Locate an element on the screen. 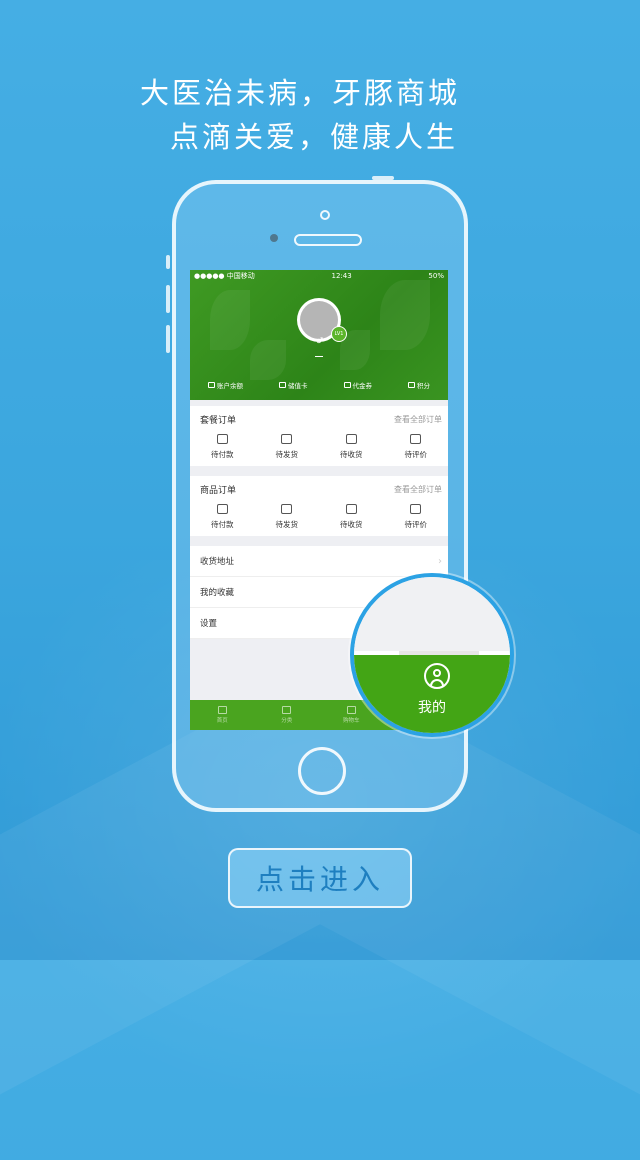  level-badge: LV1 is located at coordinates (339, 334).